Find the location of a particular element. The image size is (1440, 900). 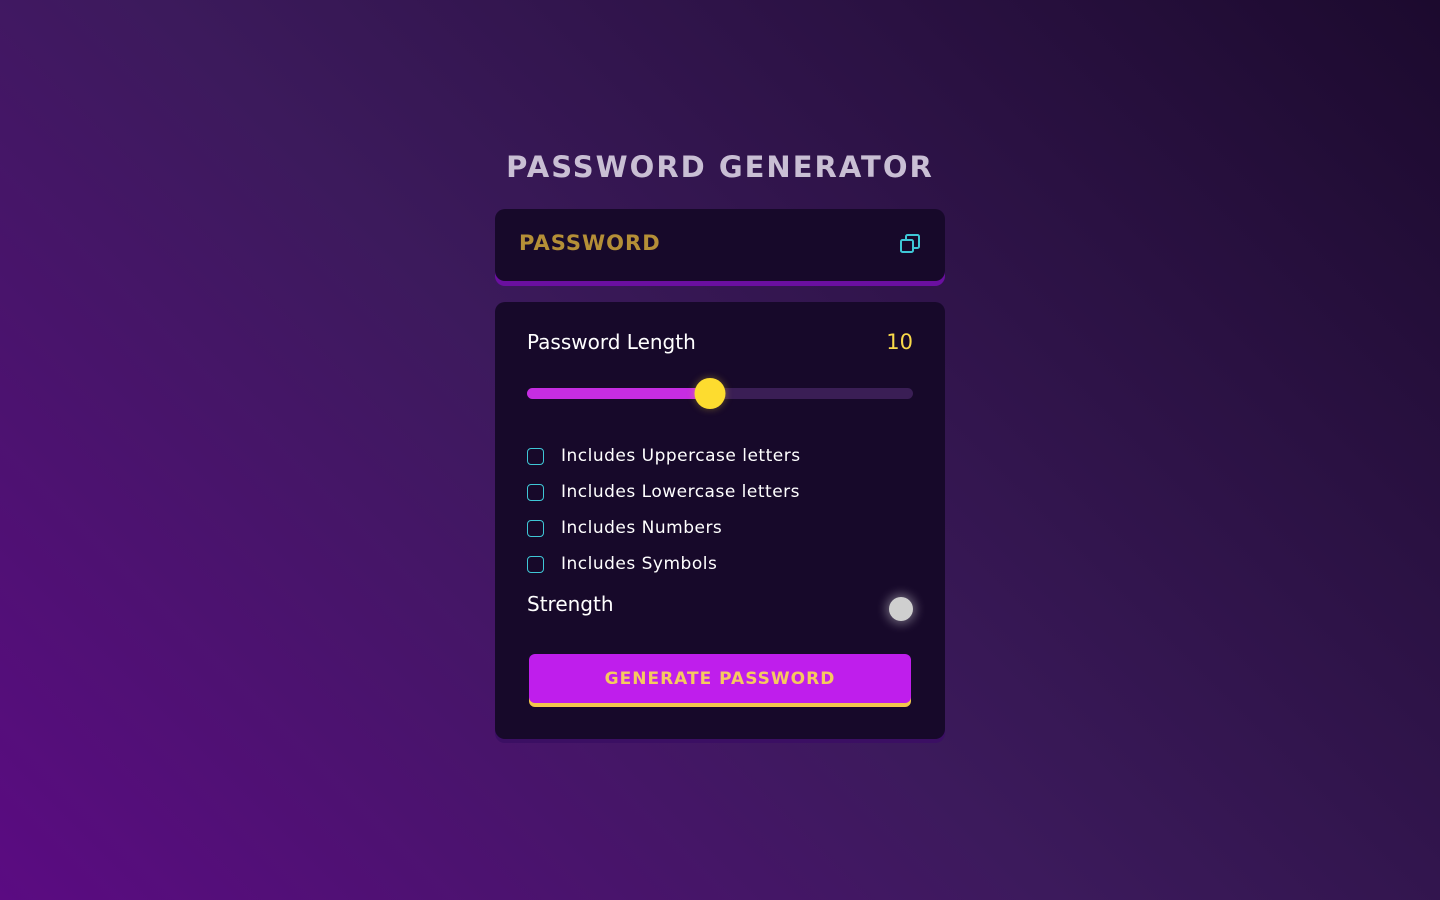

copy-icon is located at coordinates (910, 243).